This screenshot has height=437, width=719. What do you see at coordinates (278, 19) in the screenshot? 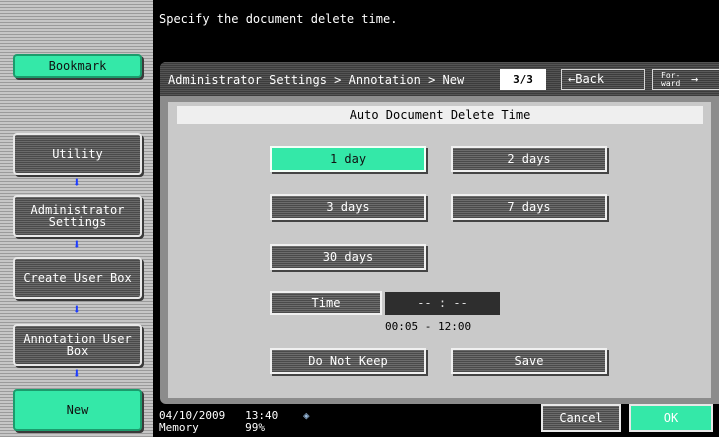
I see `instruction-message: Specify the document delete time.` at bounding box center [278, 19].